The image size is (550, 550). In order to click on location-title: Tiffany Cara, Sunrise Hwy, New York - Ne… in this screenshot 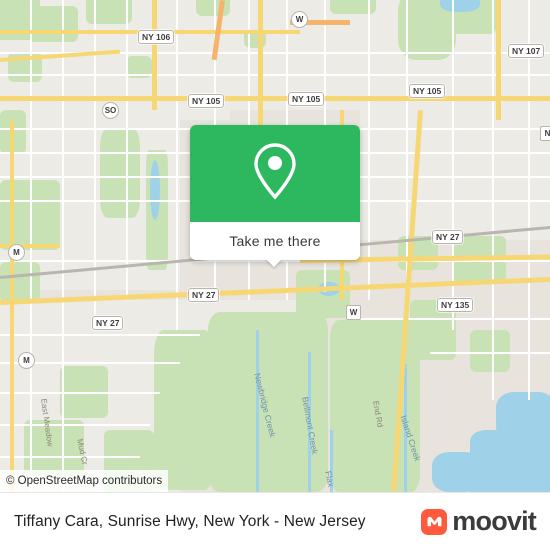, I will do `click(190, 521)`.